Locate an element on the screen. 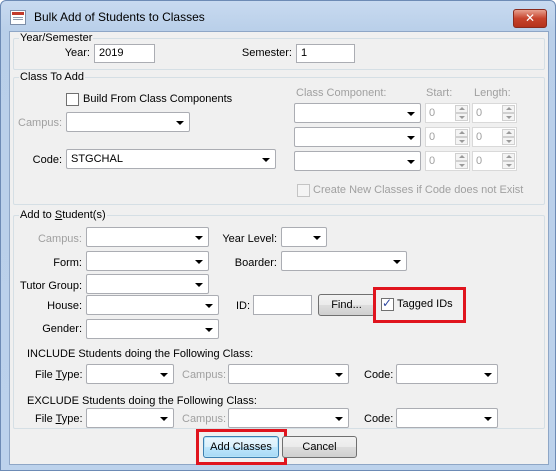 Image resolution: width=556 pixels, height=471 pixels. boarder-select is located at coordinates (344, 261).